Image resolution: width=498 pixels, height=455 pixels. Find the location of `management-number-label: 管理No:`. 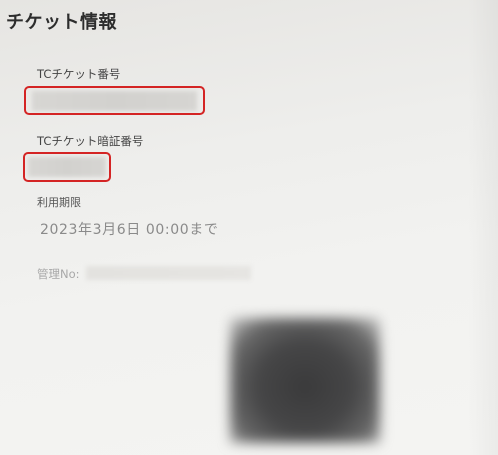

management-number-label: 管理No: is located at coordinates (58, 274).